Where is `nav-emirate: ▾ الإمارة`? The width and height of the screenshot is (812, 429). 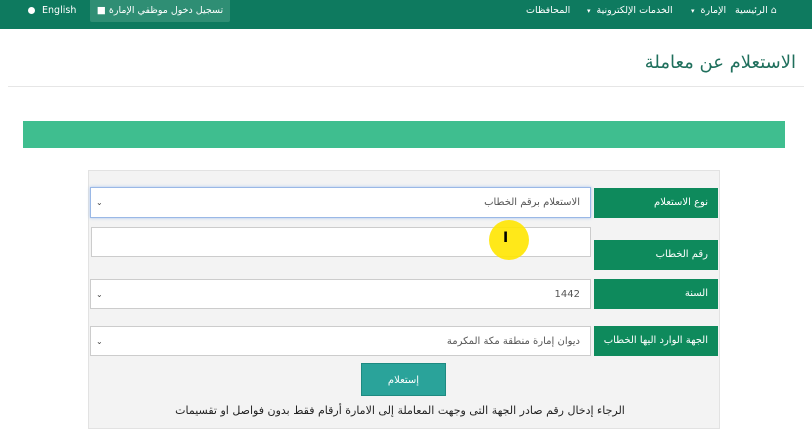
nav-emirate: ▾ الإمارة is located at coordinates (707, 14).